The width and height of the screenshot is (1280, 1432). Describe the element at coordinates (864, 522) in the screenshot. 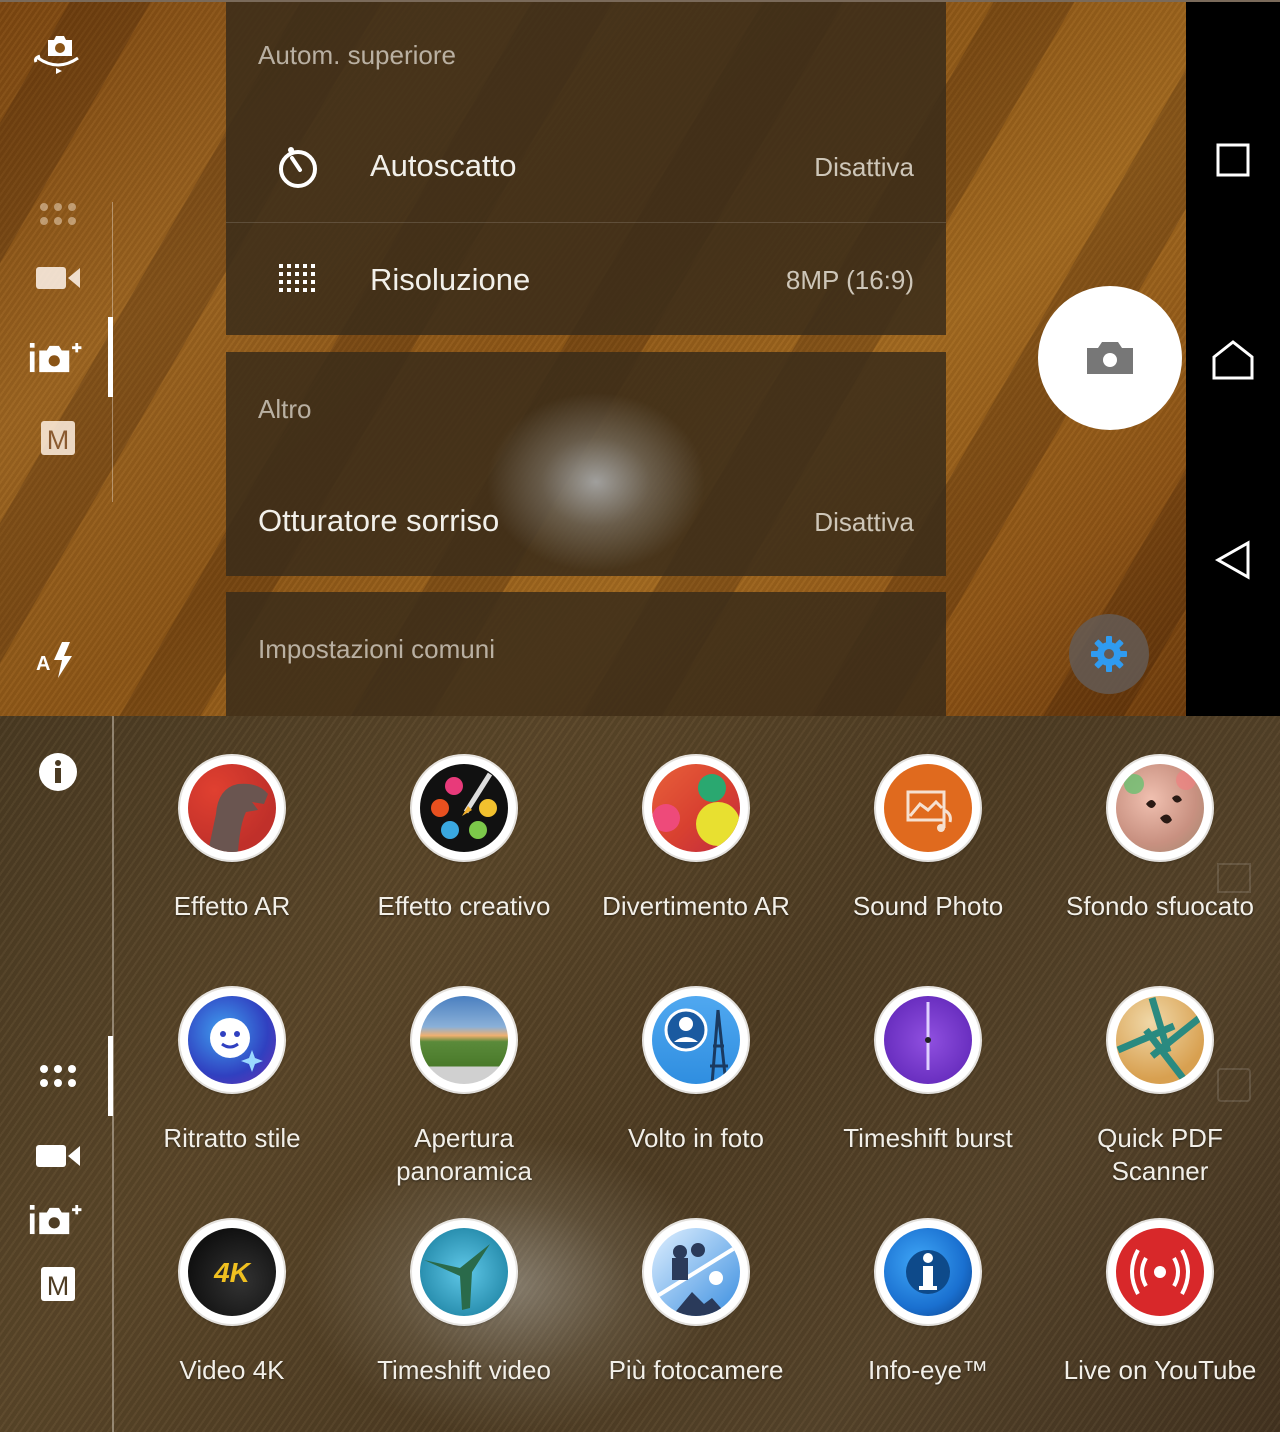

I see `setting-value: Disattiva` at that location.